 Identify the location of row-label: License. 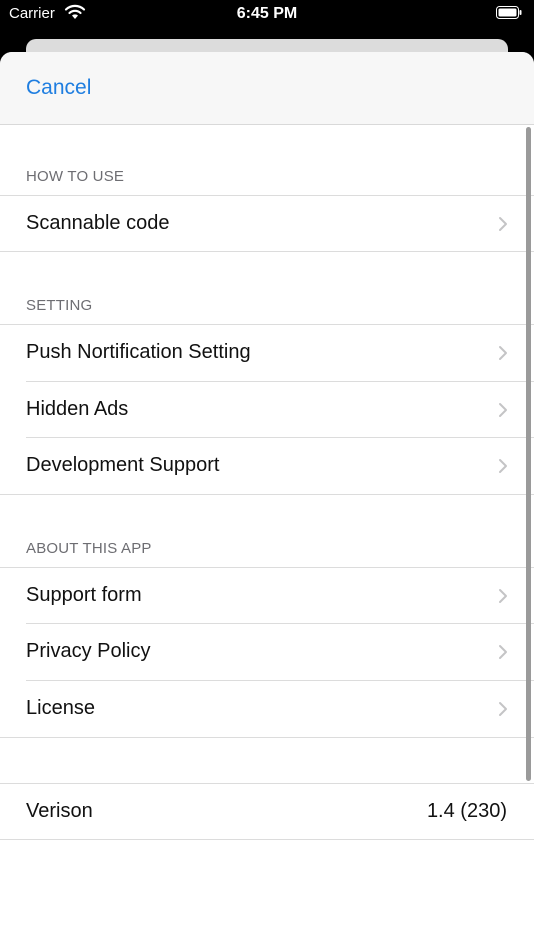
(60, 708).